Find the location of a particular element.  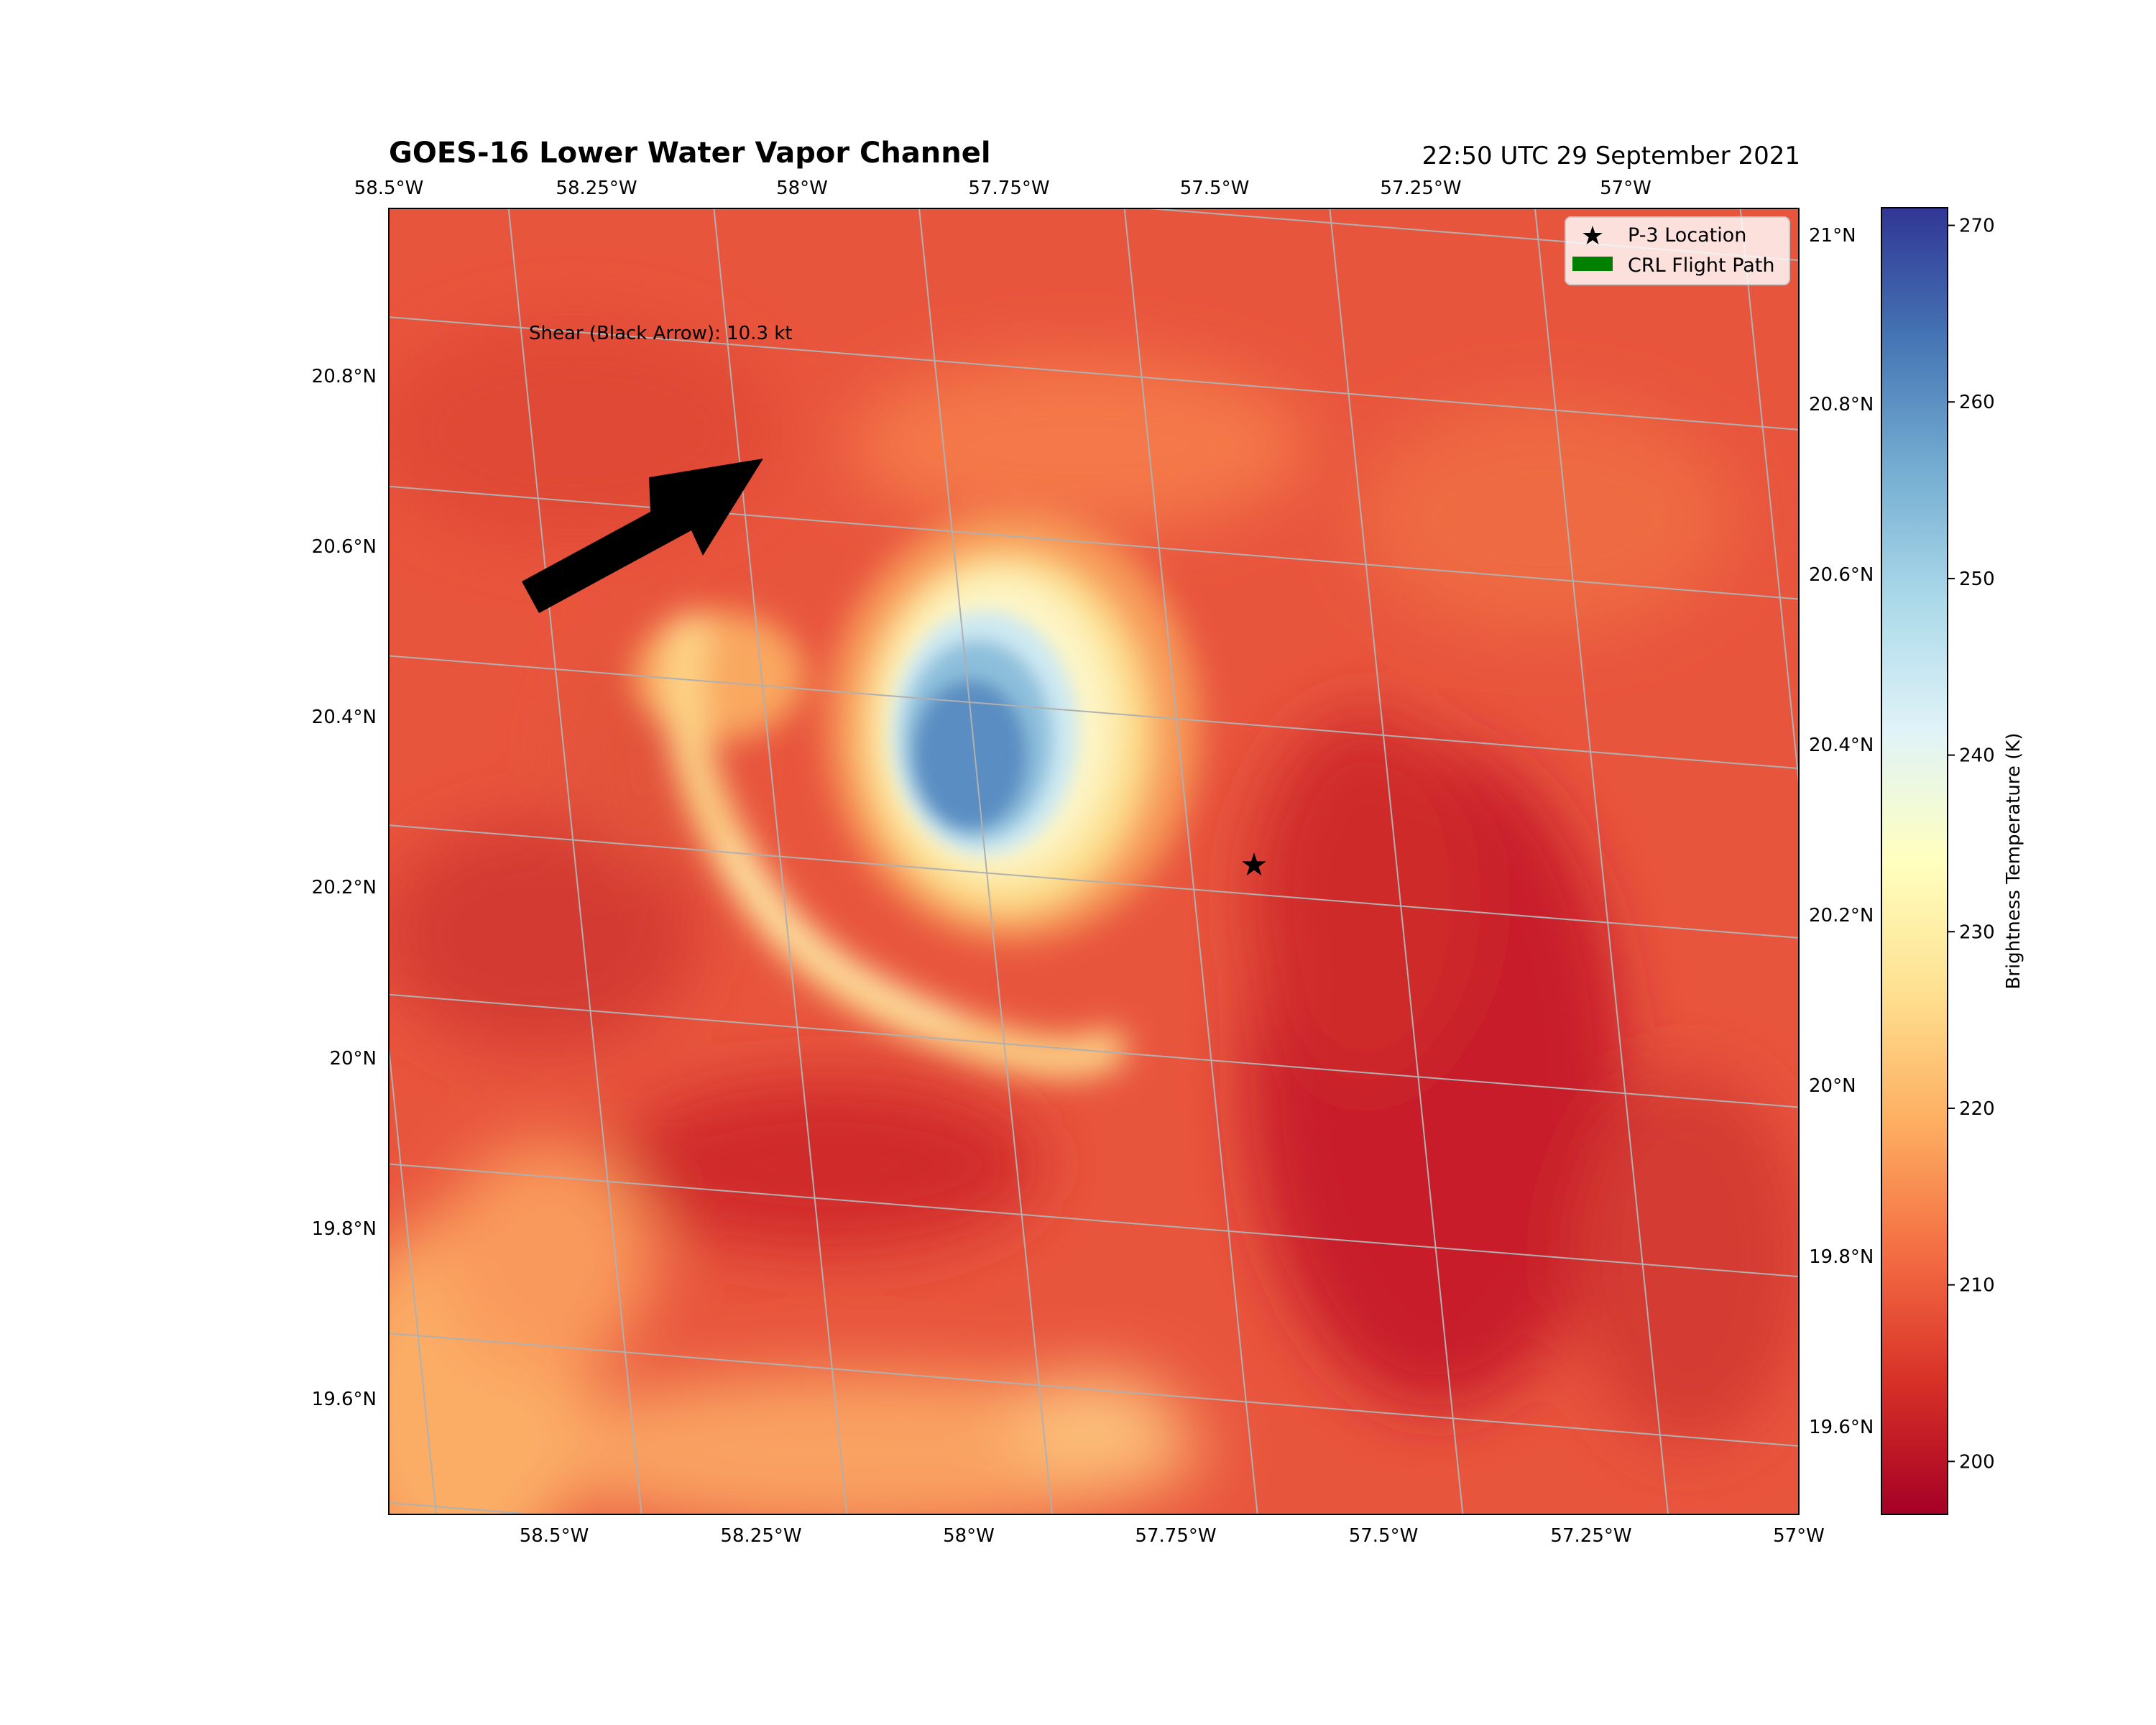

colorbar-bar is located at coordinates (1914, 861).